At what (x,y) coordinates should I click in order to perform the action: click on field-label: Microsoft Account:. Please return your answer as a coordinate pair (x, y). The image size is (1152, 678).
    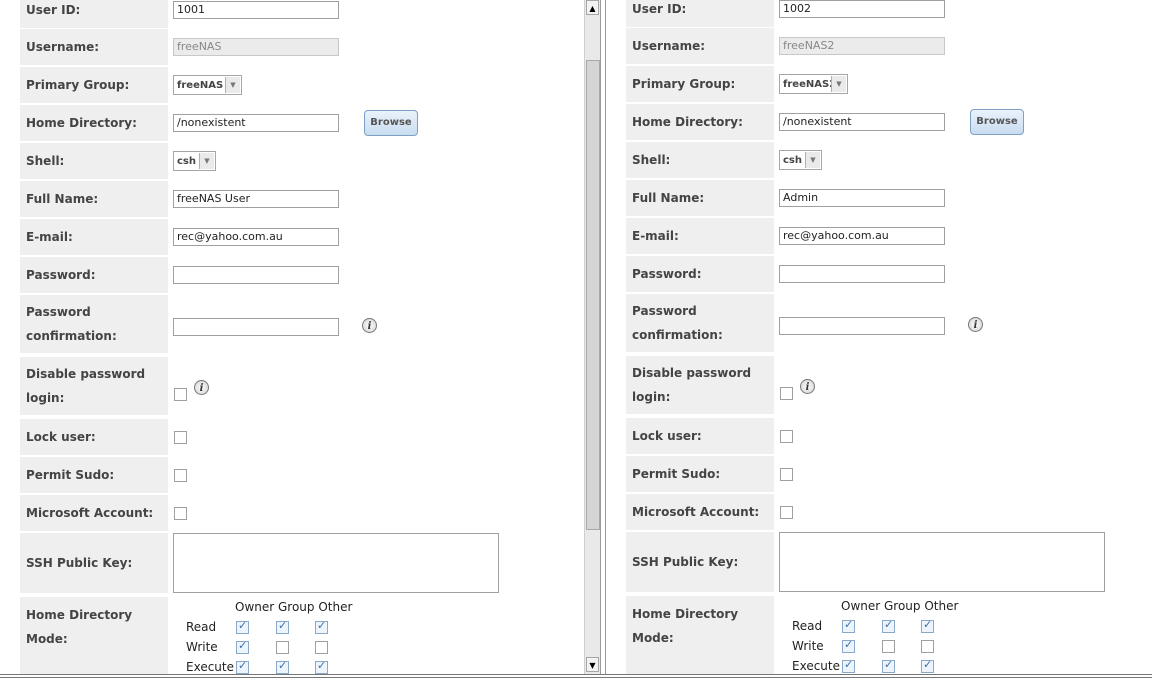
    Looking at the image, I should click on (94, 513).